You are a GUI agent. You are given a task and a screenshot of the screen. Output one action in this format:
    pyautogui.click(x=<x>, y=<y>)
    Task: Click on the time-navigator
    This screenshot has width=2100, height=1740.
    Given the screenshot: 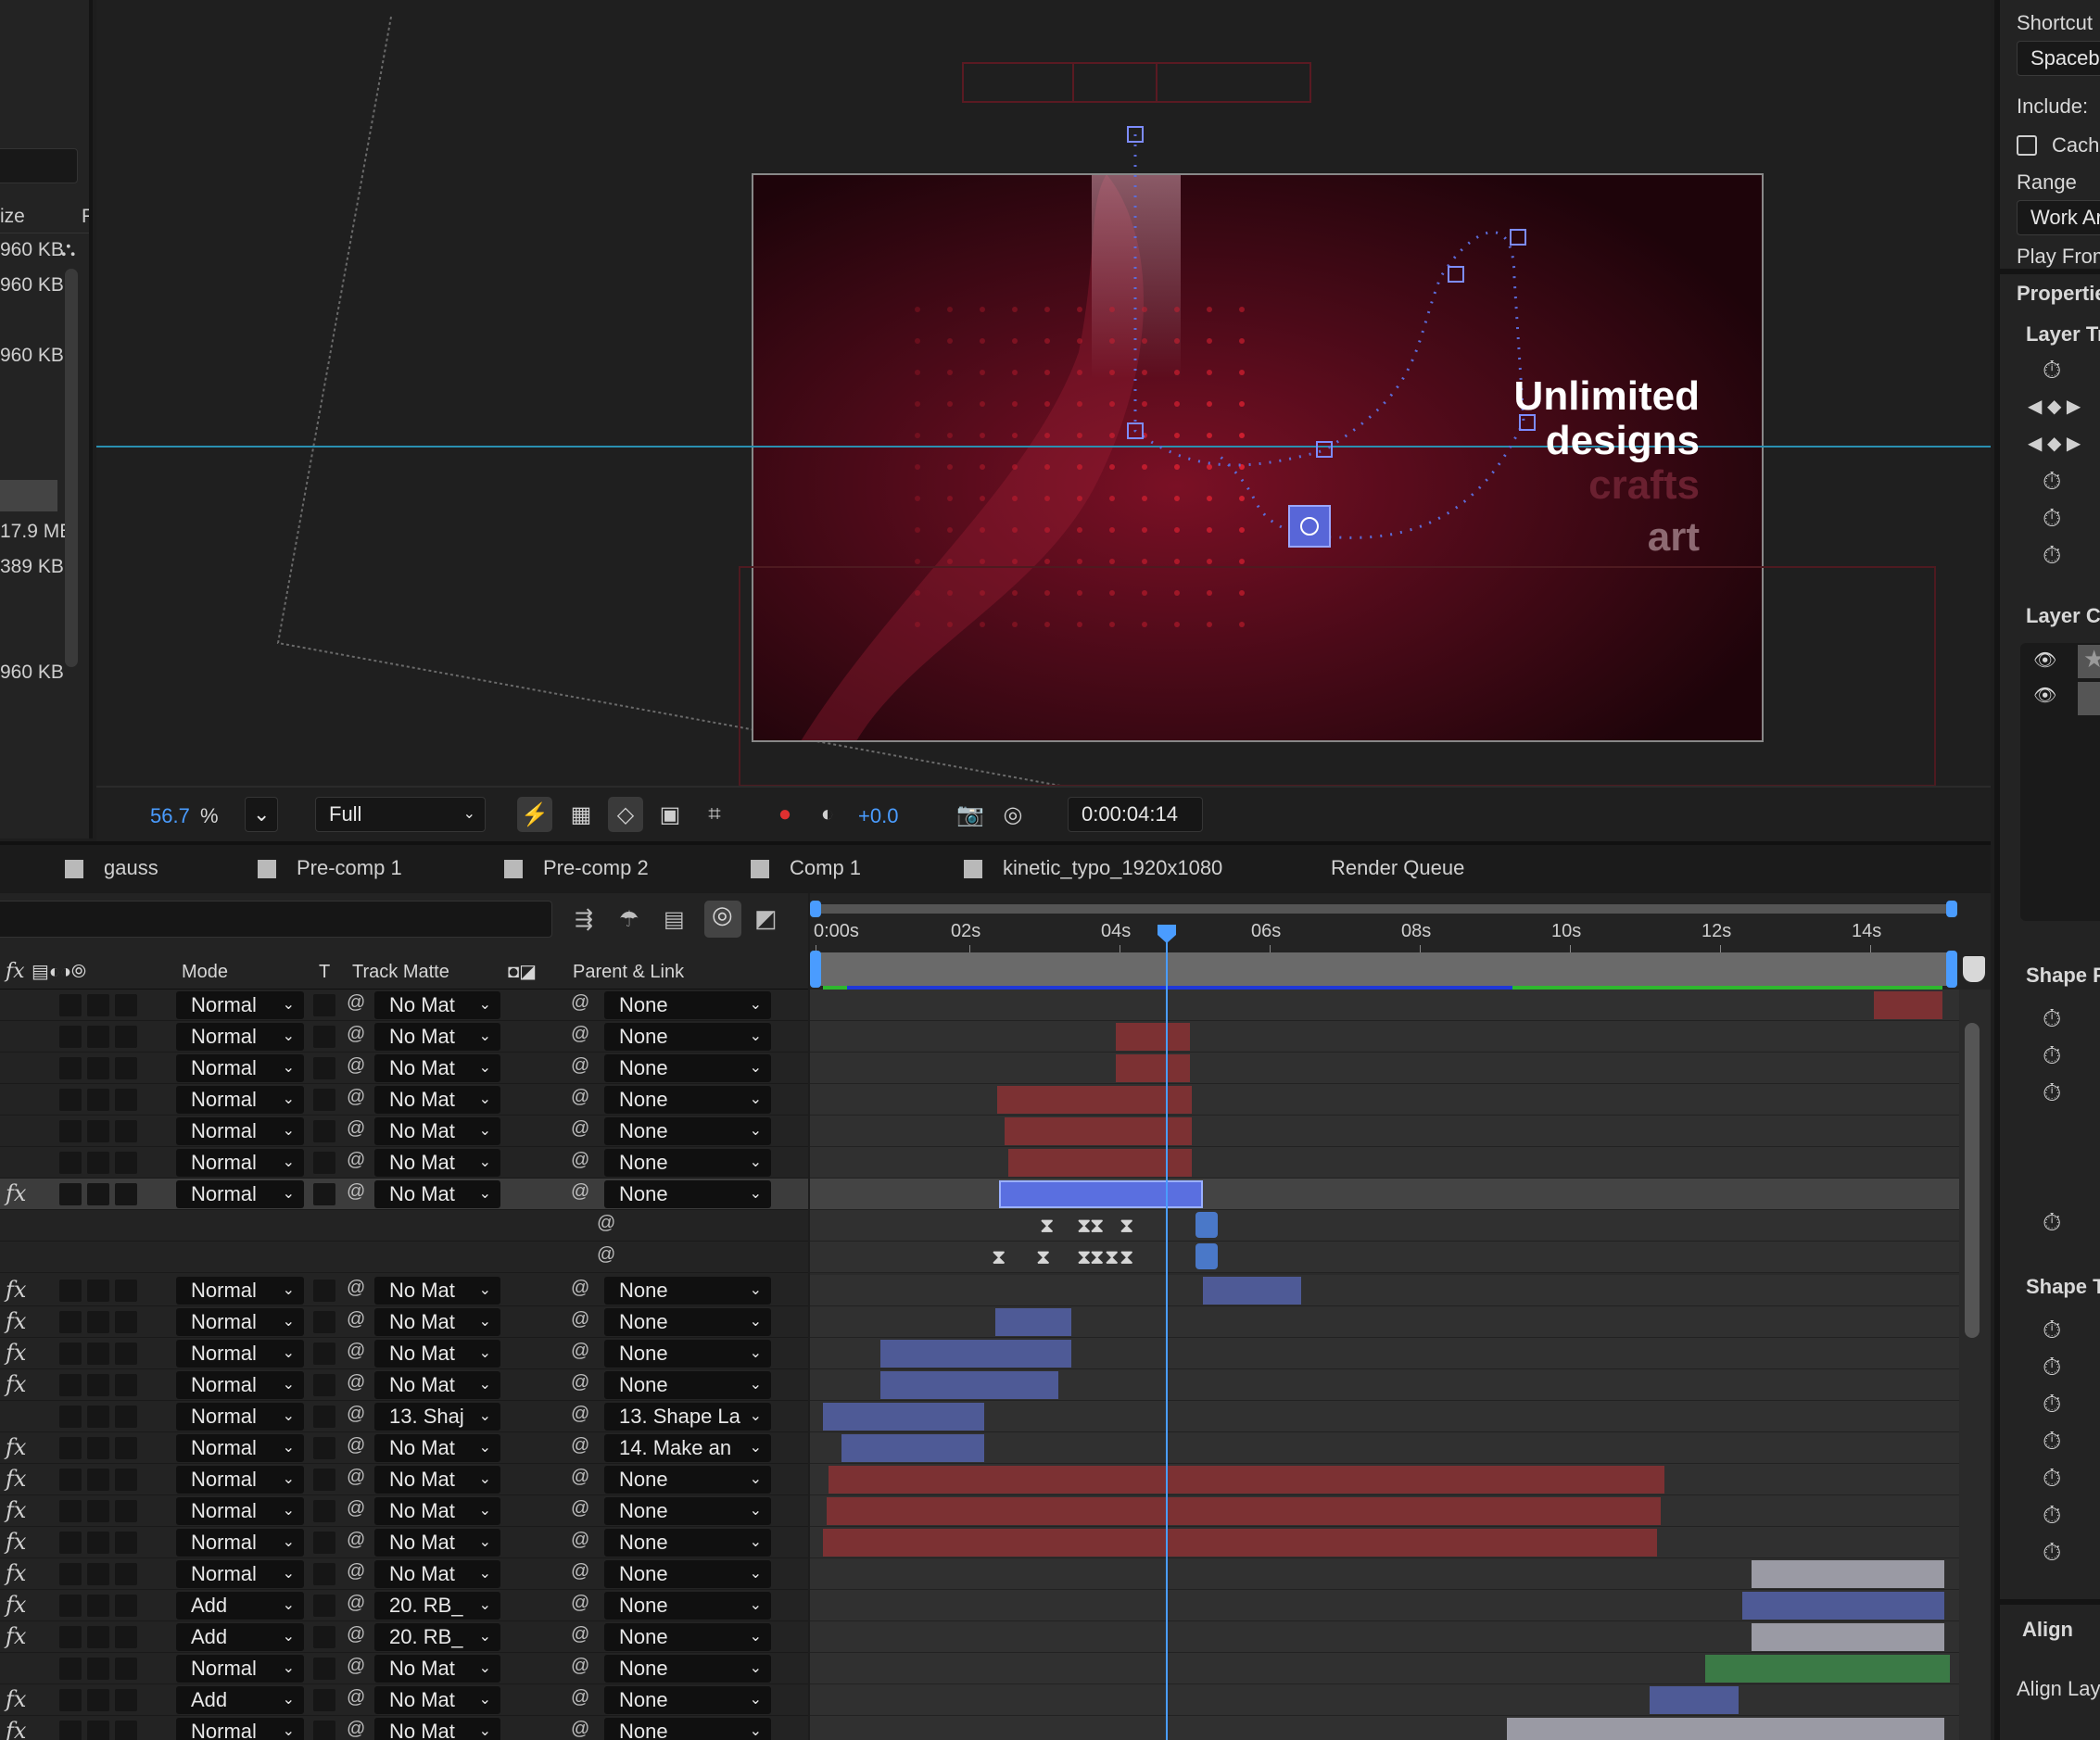 What is the action you would take?
    pyautogui.click(x=1385, y=909)
    